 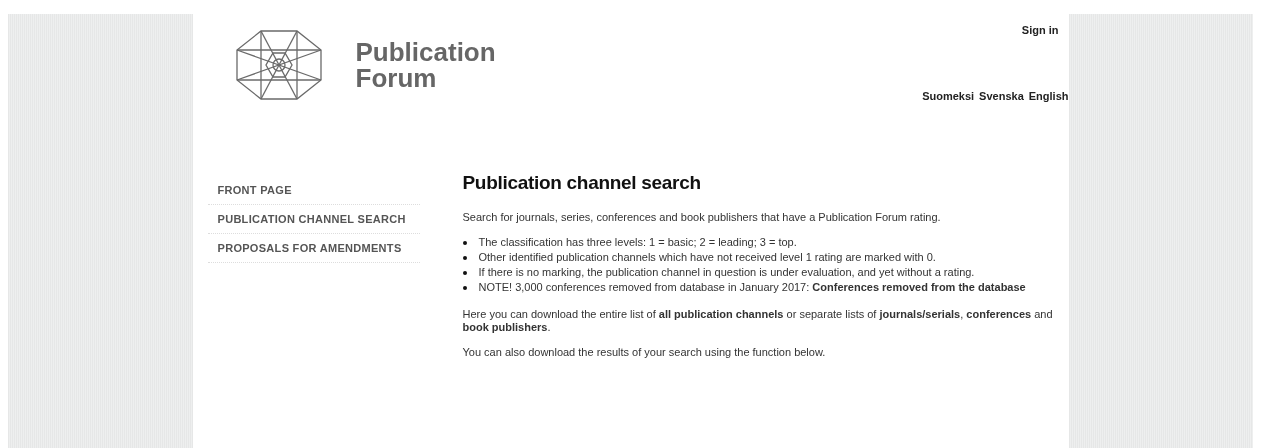 What do you see at coordinates (278, 65) in the screenshot?
I see `octagon-logo-icon` at bounding box center [278, 65].